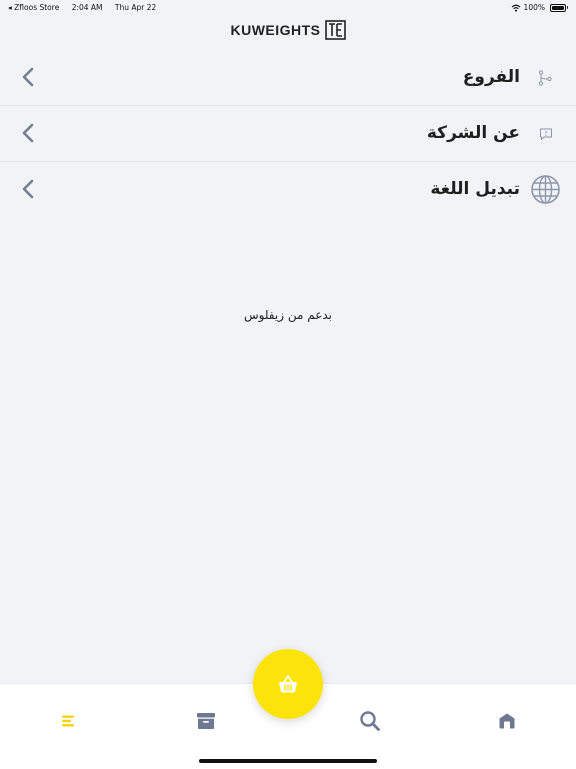 This screenshot has height=769, width=576. What do you see at coordinates (515, 8) in the screenshot?
I see `wifi-icon` at bounding box center [515, 8].